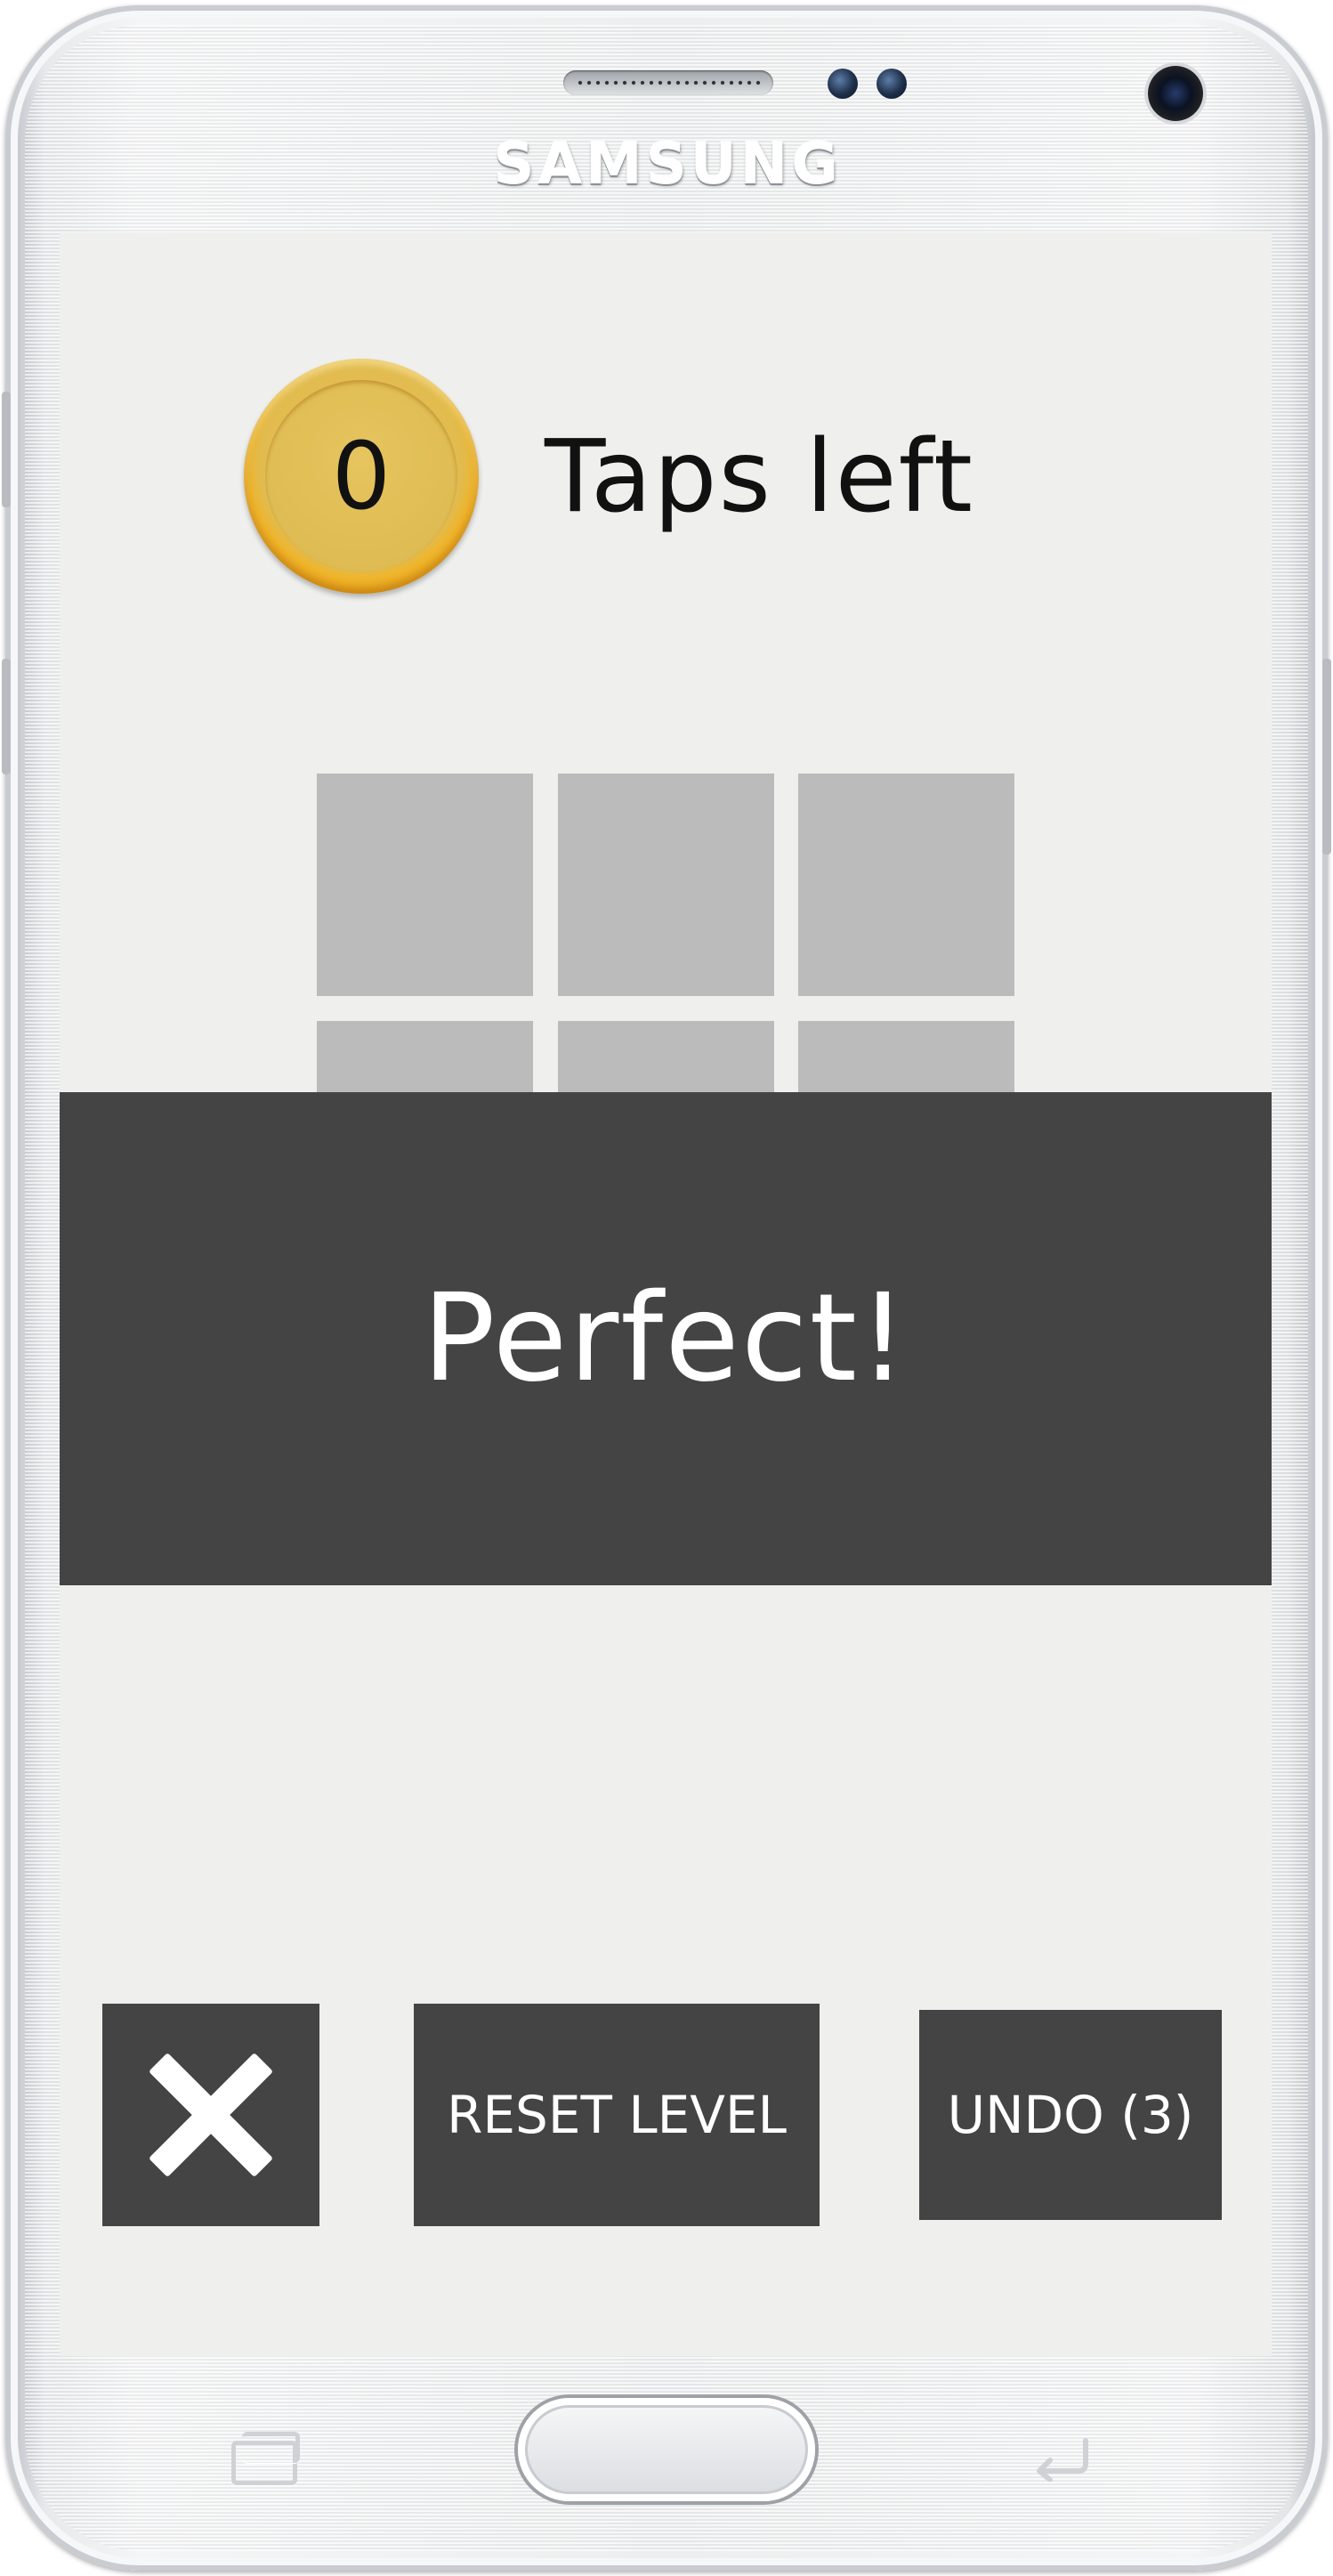 This screenshot has height=2576, width=1333. What do you see at coordinates (1175, 94) in the screenshot?
I see `front-camera` at bounding box center [1175, 94].